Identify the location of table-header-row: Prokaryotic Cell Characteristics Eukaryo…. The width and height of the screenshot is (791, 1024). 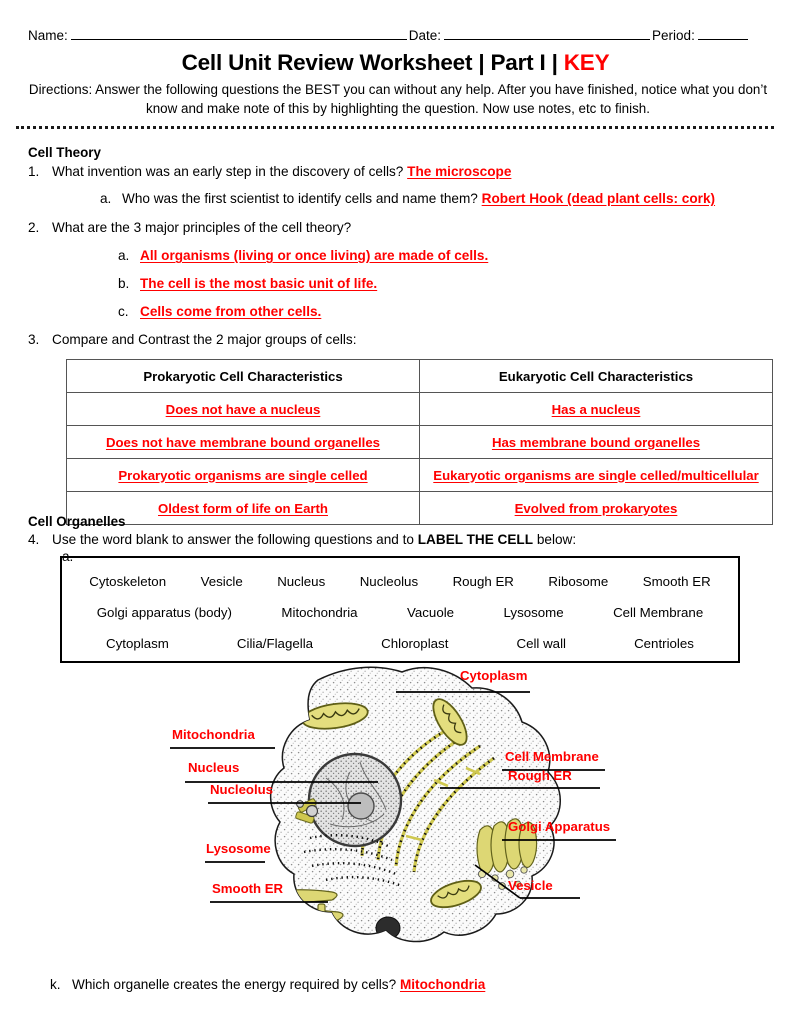
(419, 376).